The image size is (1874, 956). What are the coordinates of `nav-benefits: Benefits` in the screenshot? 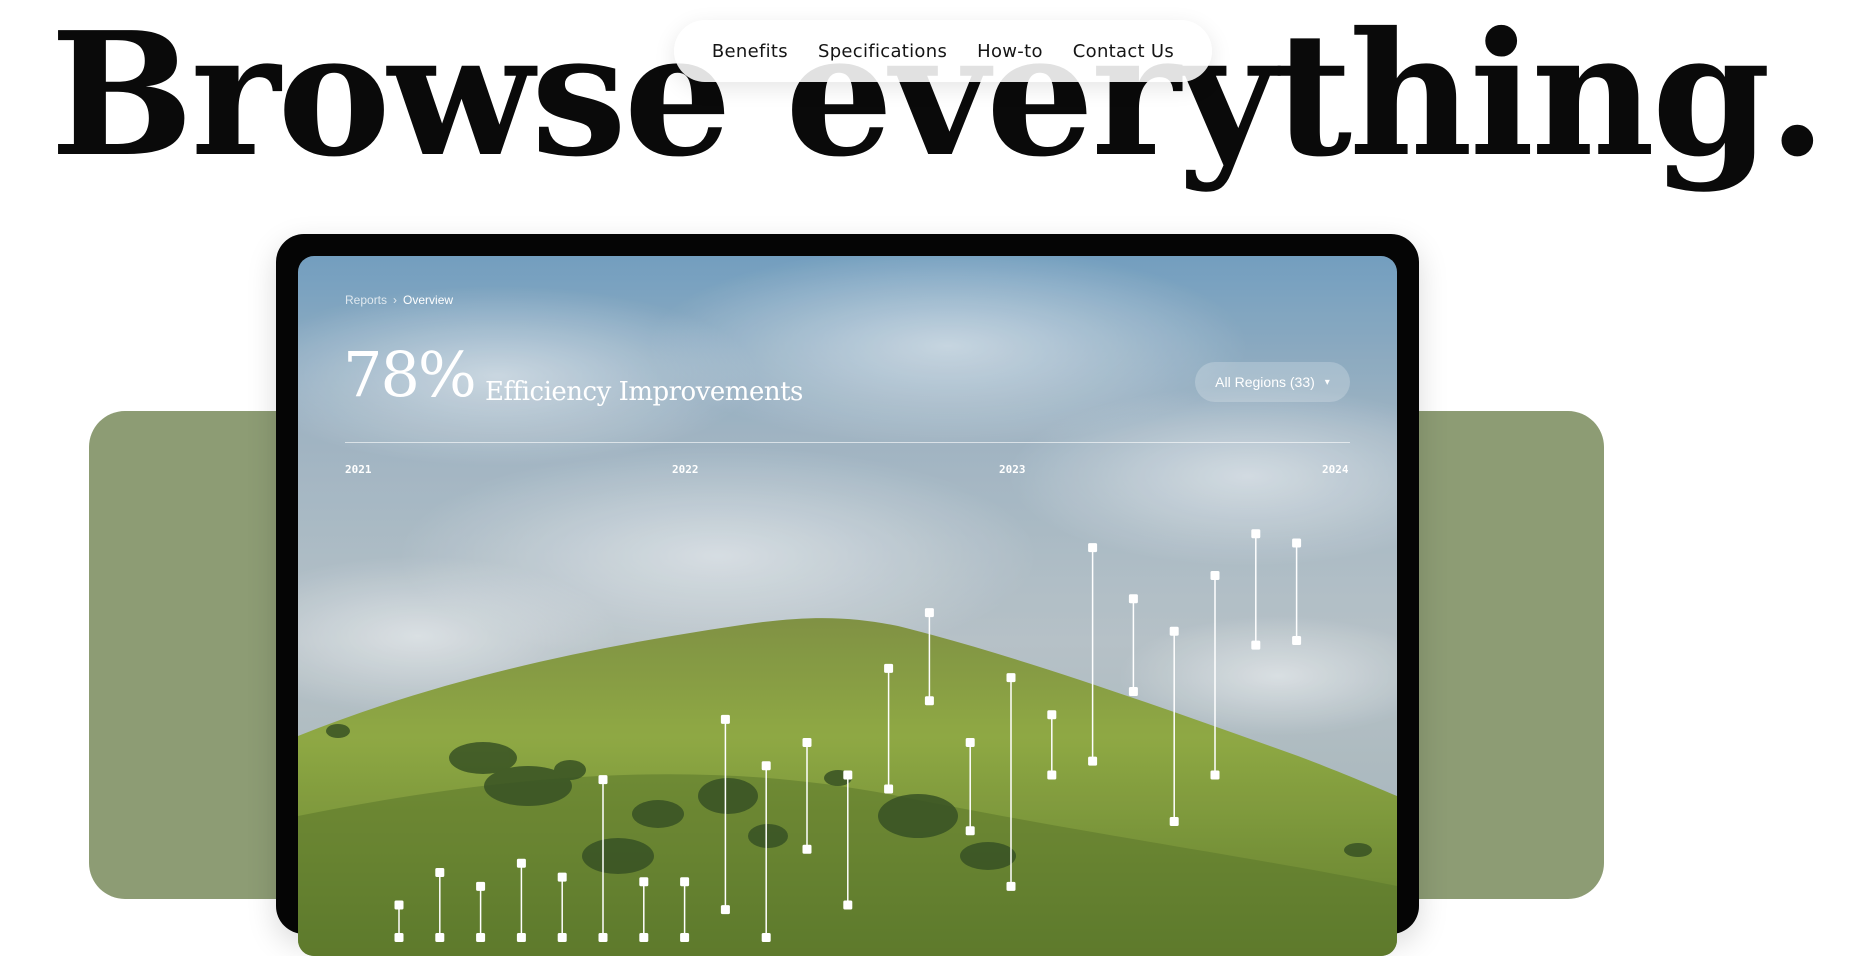 It's located at (750, 51).